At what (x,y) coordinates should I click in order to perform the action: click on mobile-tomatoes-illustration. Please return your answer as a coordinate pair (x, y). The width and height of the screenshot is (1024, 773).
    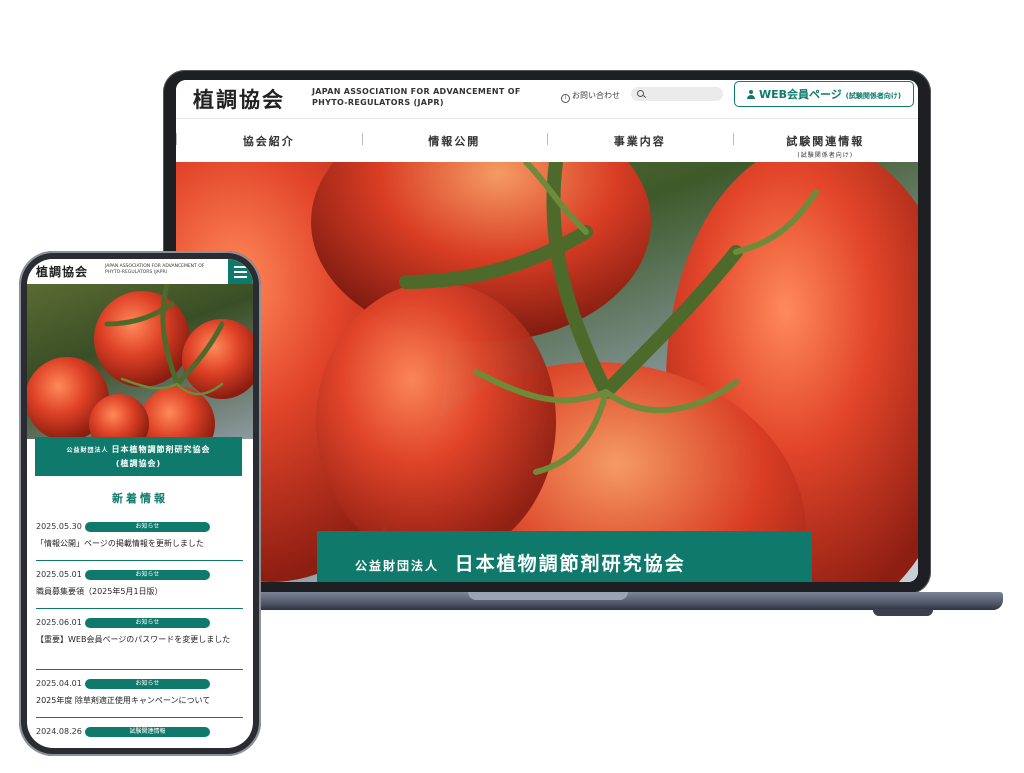
    Looking at the image, I should click on (140, 361).